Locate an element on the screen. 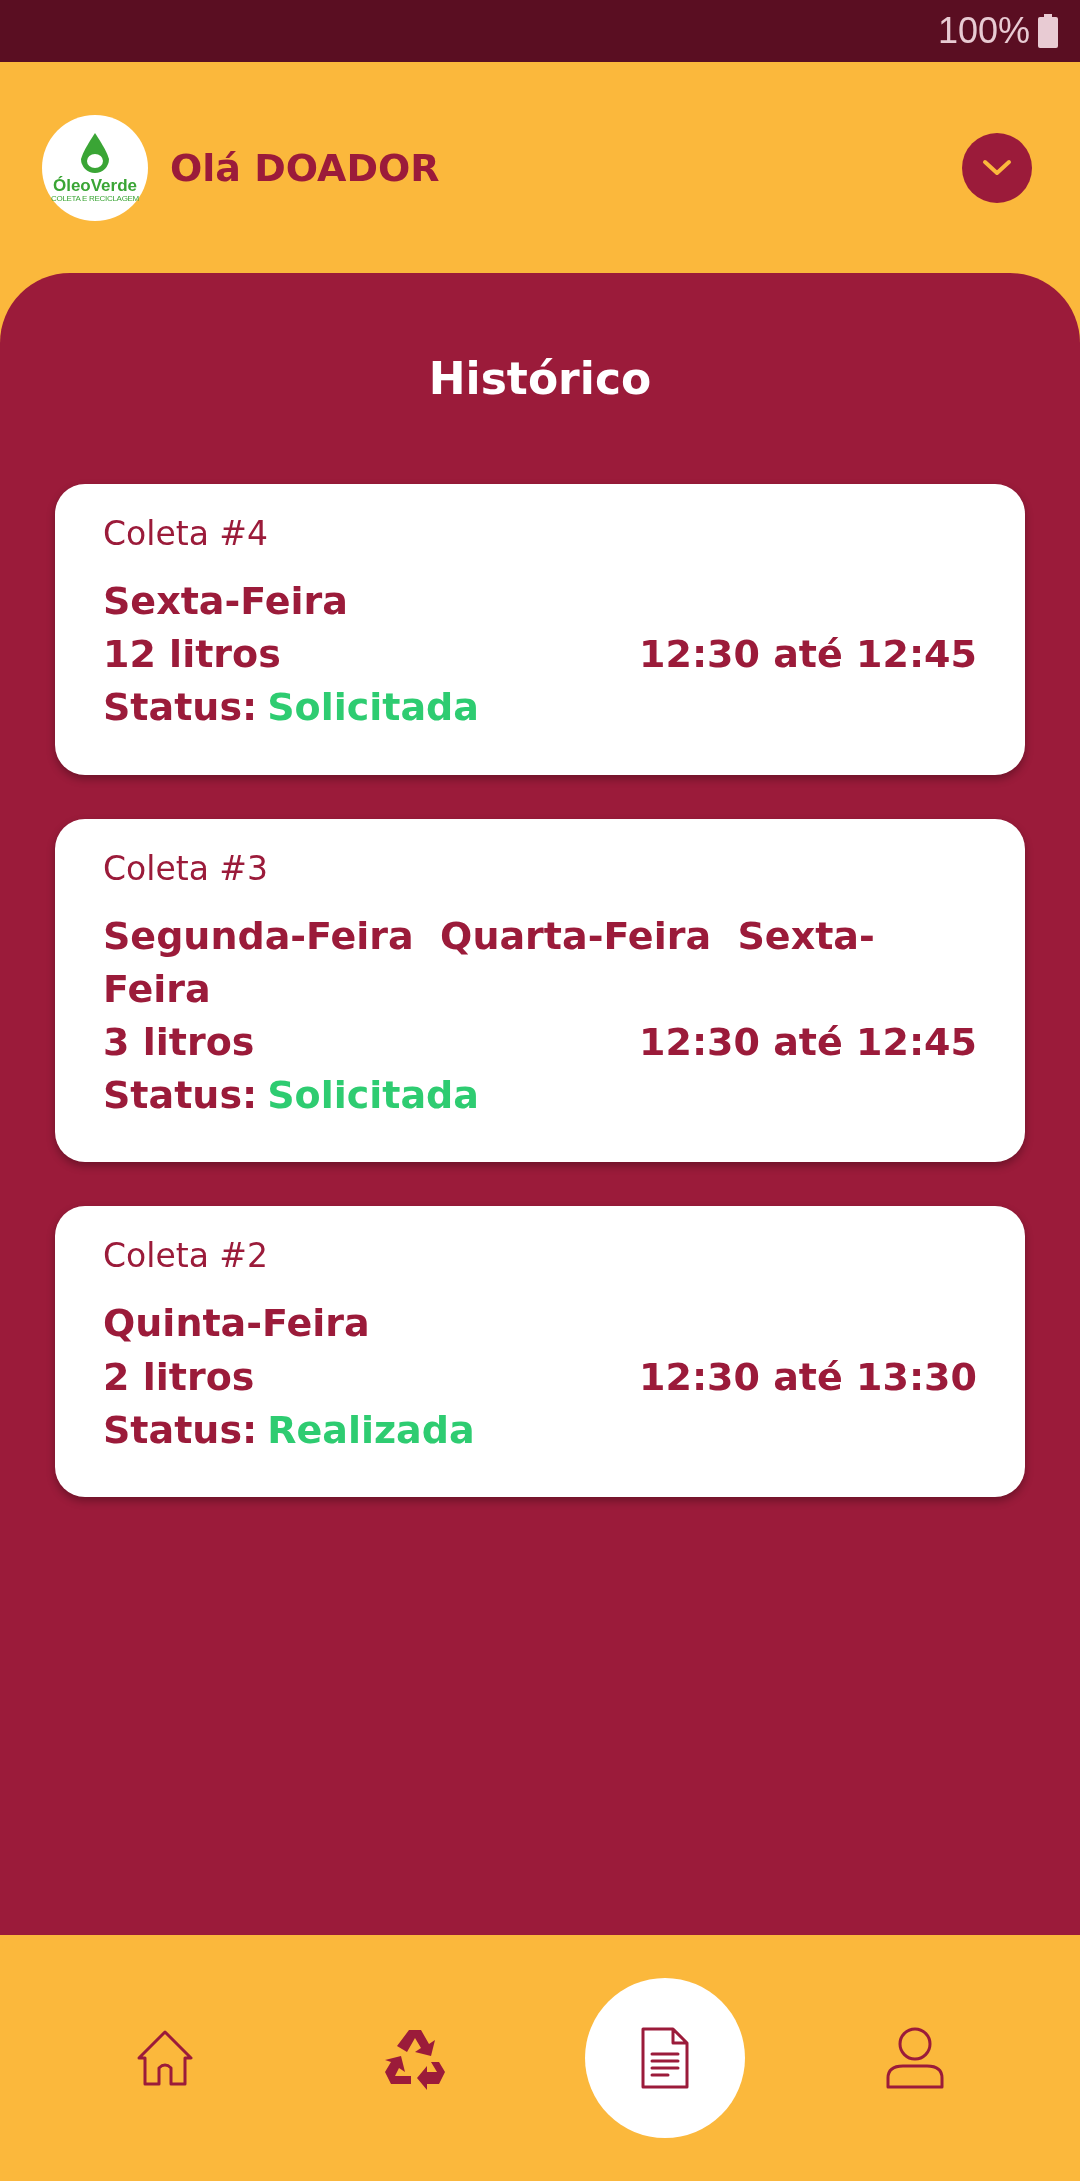  amount: 12 litros is located at coordinates (192, 655).